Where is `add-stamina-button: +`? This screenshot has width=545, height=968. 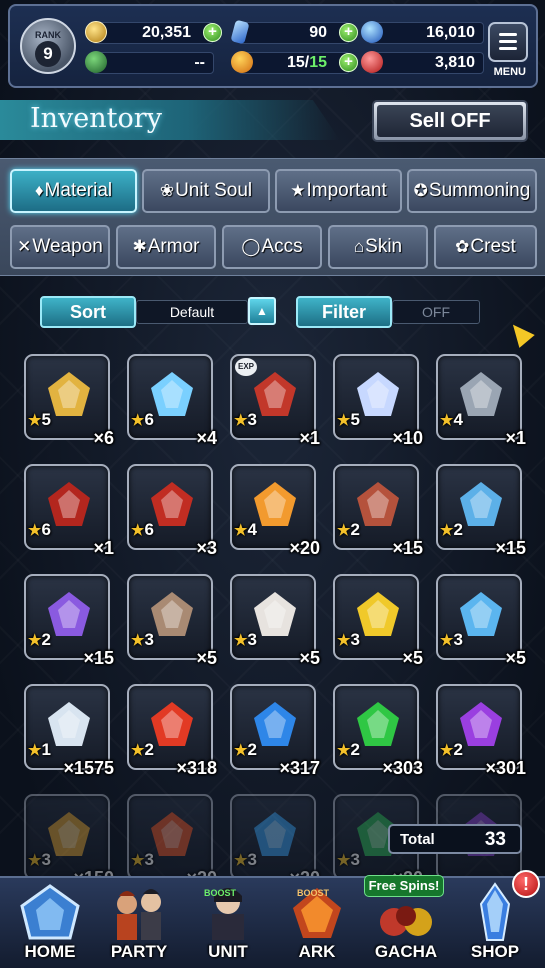 add-stamina-button: + is located at coordinates (348, 62).